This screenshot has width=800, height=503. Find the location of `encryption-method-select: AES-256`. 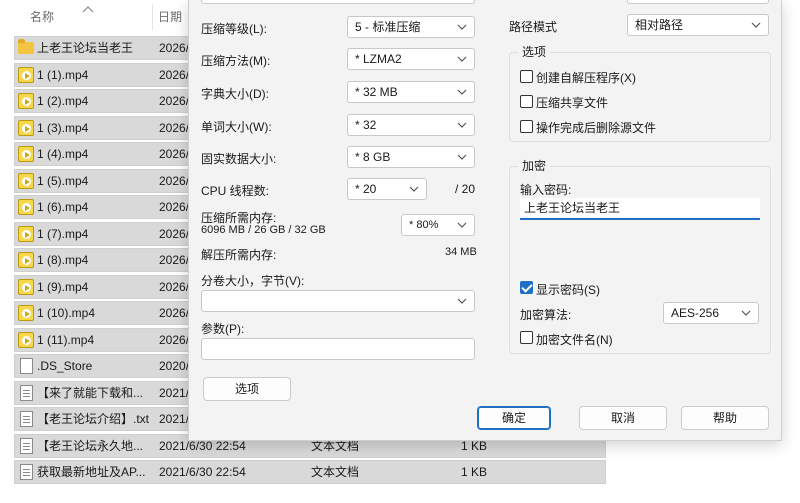

encryption-method-select: AES-256 is located at coordinates (711, 313).